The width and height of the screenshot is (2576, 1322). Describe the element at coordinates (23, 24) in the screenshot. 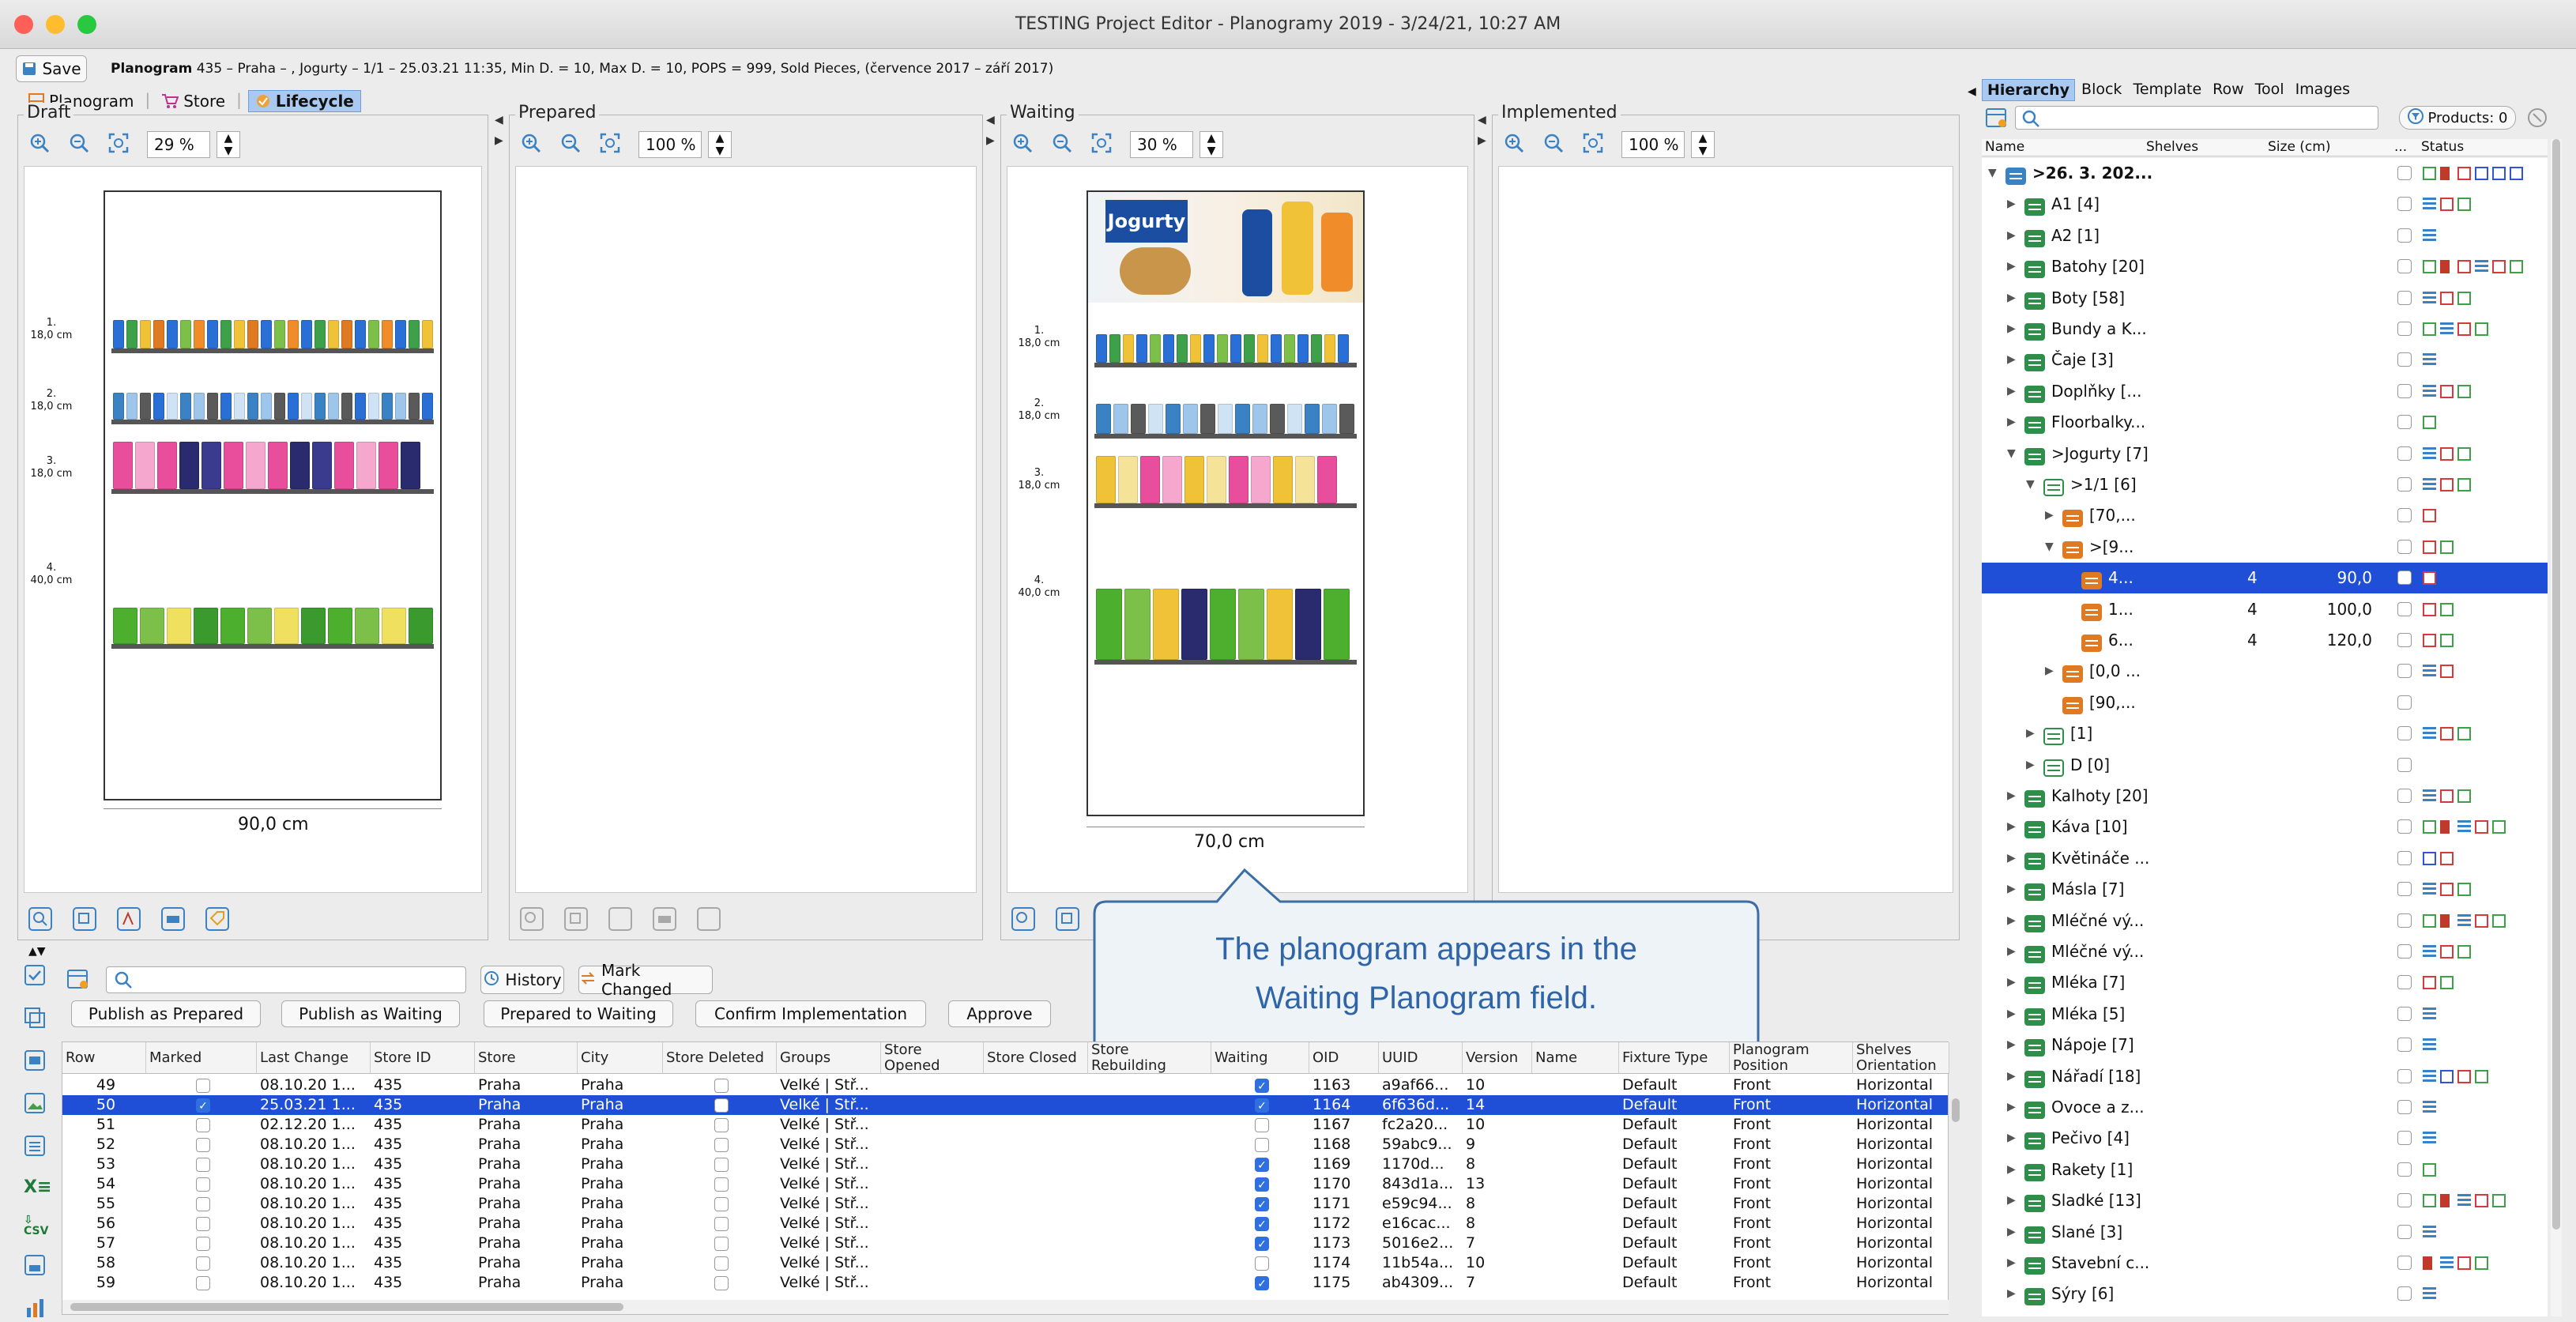

I see `close-window-button` at that location.